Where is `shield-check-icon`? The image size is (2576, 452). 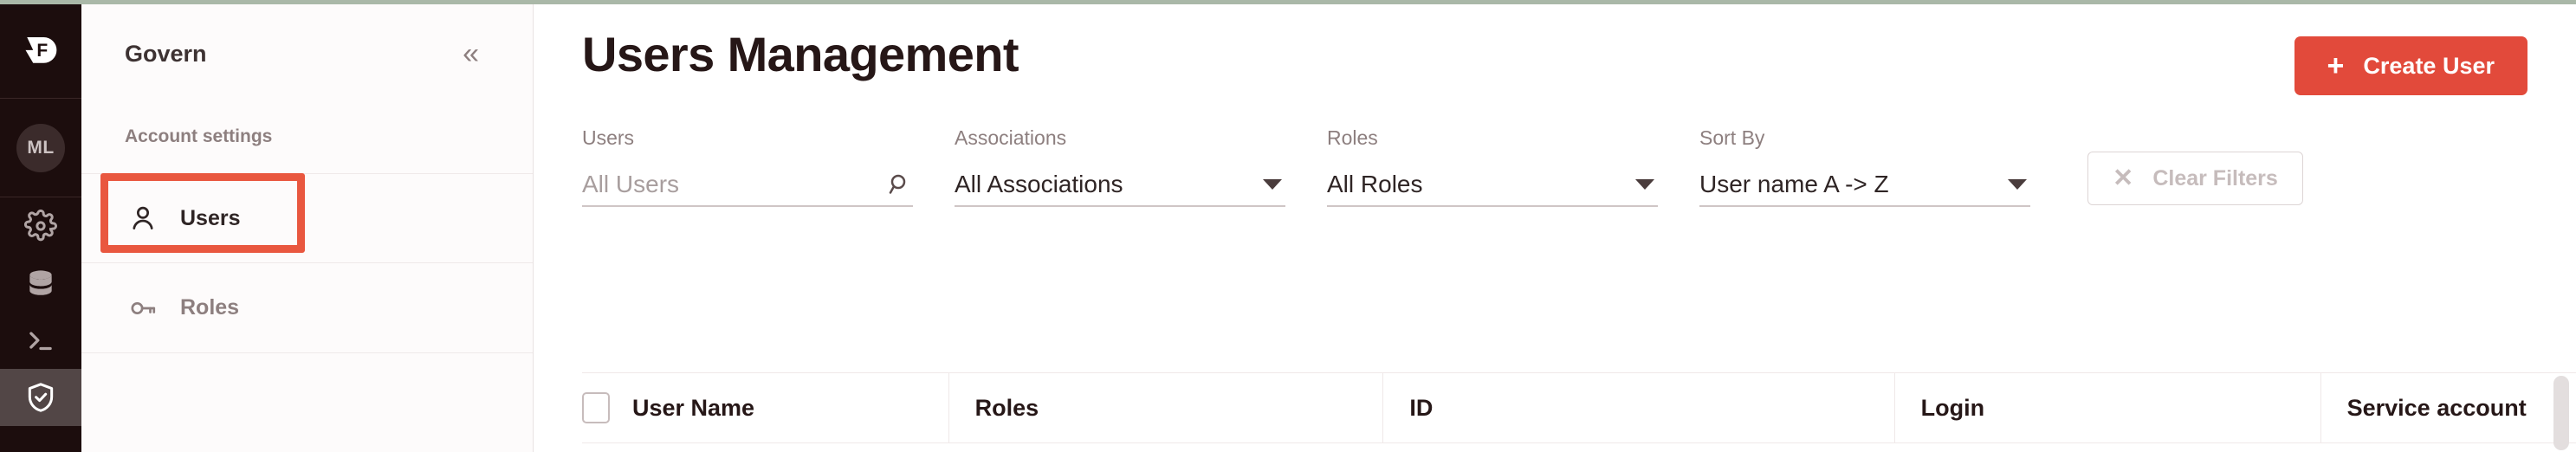 shield-check-icon is located at coordinates (41, 397).